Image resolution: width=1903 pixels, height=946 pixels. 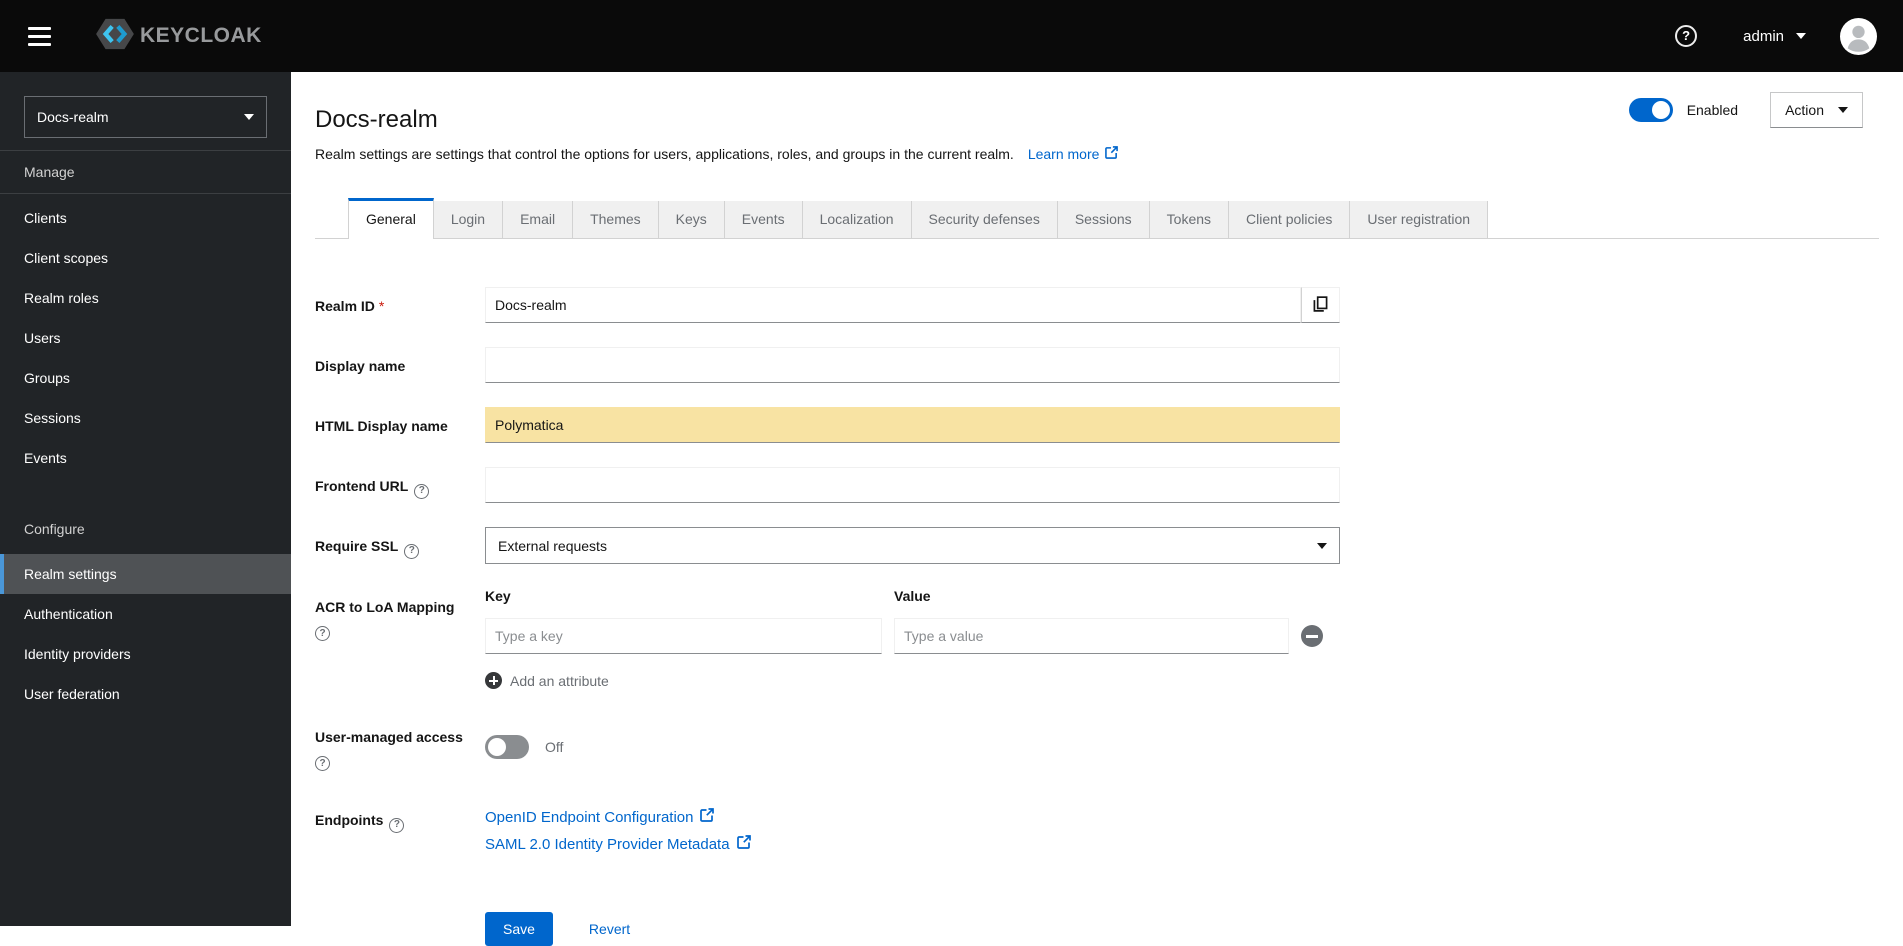 What do you see at coordinates (607, 844) in the screenshot?
I see `saml-metadata-label: SAML 2.0 Identity Provider Metadata` at bounding box center [607, 844].